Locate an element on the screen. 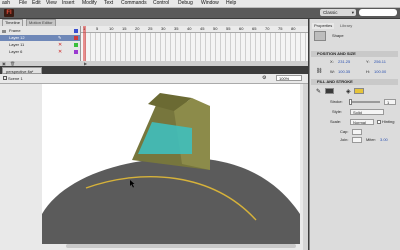 The height and width of the screenshot is (250, 400). stroke-color-swatch is located at coordinates (329, 91).